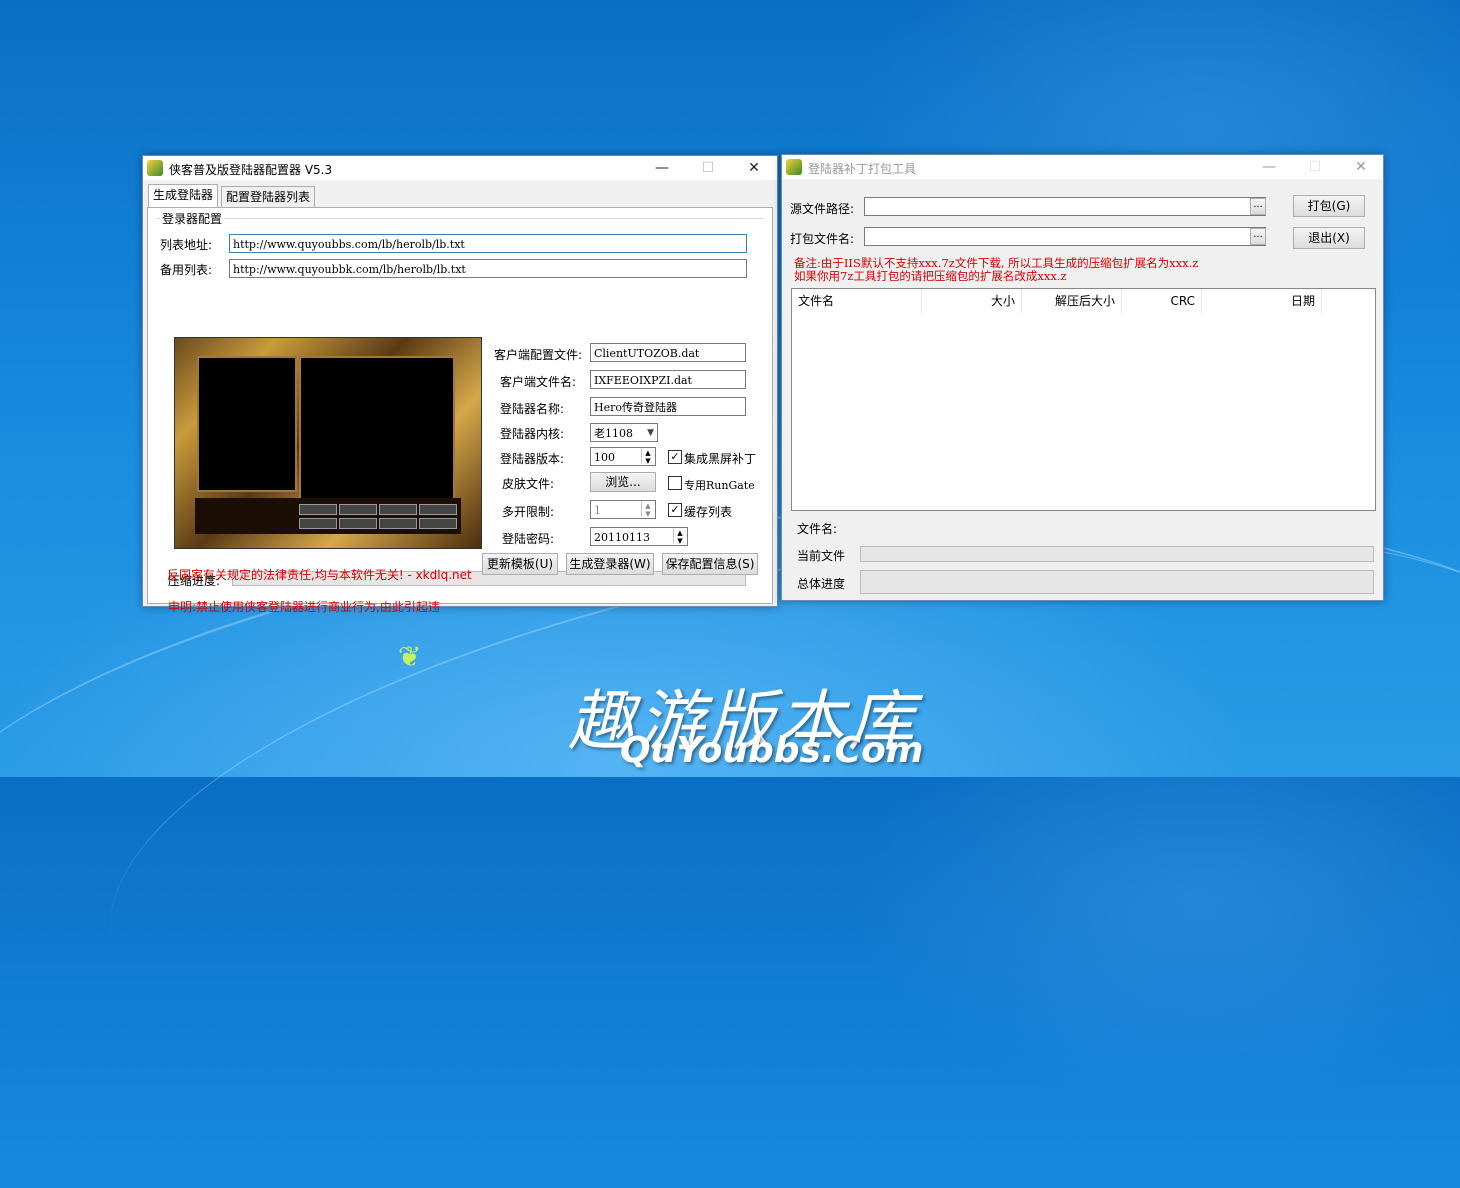 The height and width of the screenshot is (1188, 1460). Describe the element at coordinates (1083, 399) in the screenshot. I see `file-list: 文件名 大小 解压后大小 CRC 日期` at that location.